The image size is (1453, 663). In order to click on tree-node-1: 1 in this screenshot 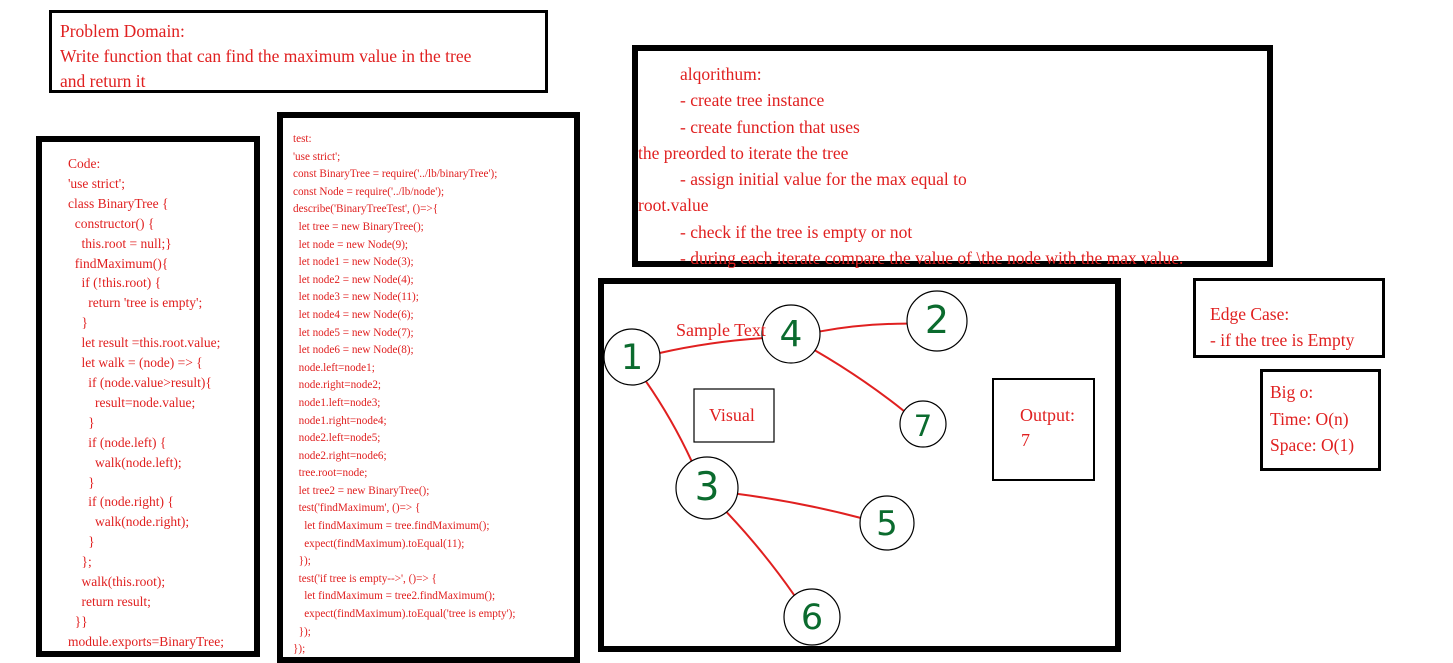, I will do `click(632, 357)`.